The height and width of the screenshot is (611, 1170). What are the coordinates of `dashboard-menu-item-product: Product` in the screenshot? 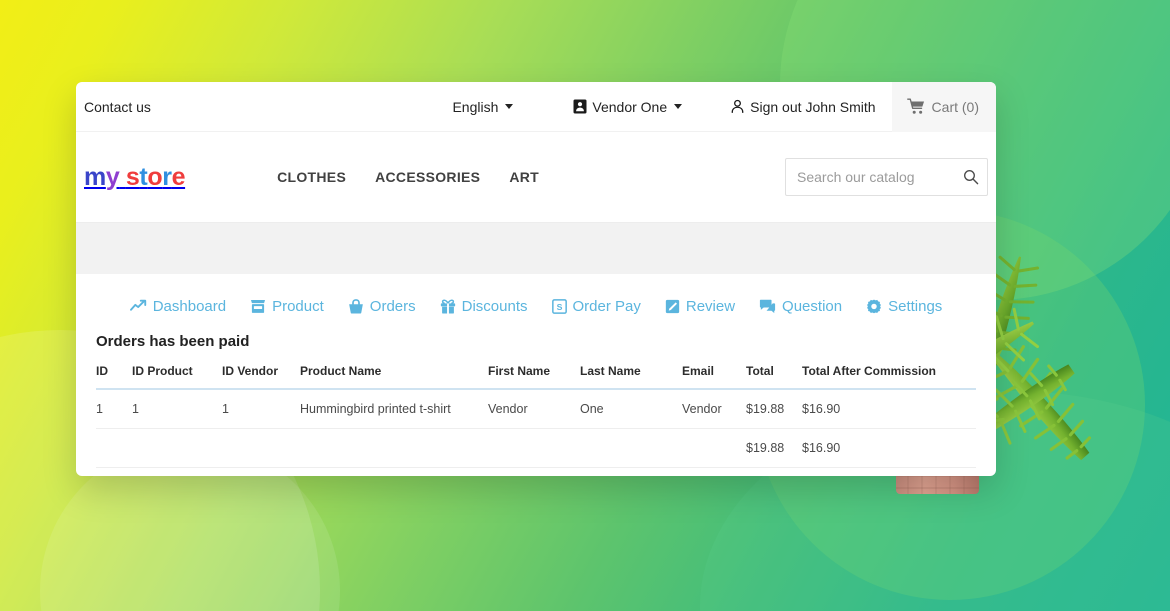 It's located at (287, 306).